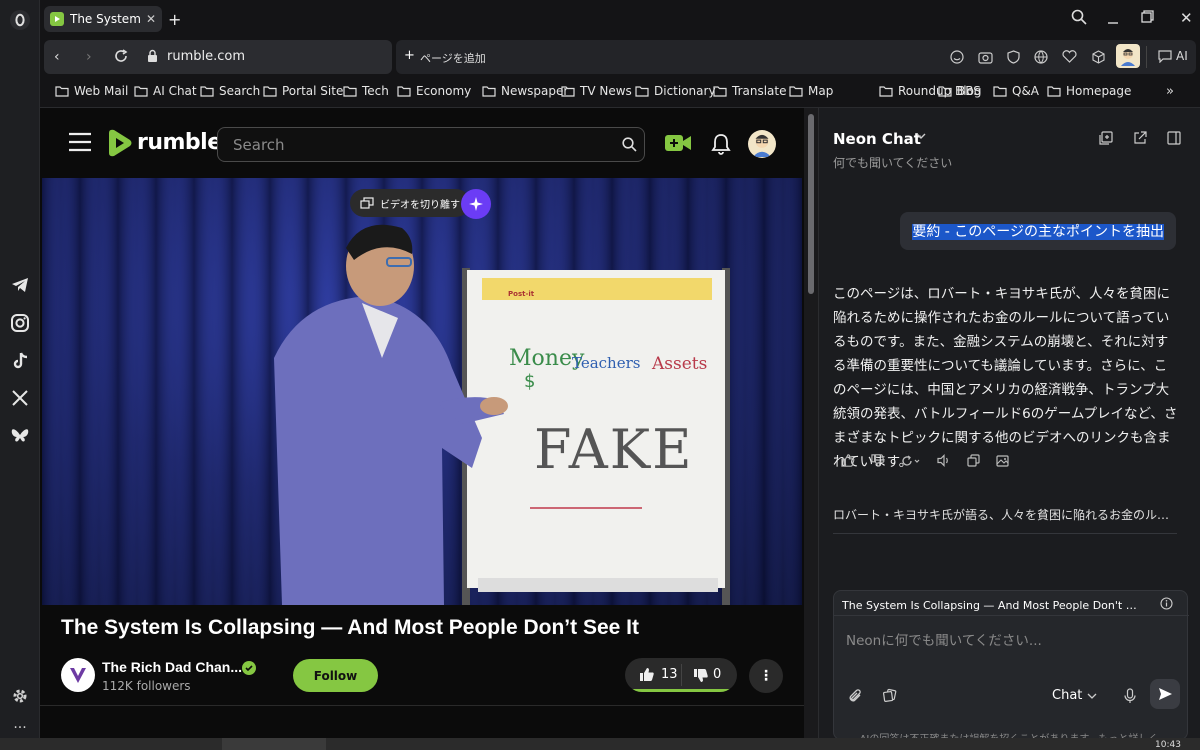 The image size is (1200, 750). I want to click on url-bar: ‹ › rumble.com, so click(218, 57).